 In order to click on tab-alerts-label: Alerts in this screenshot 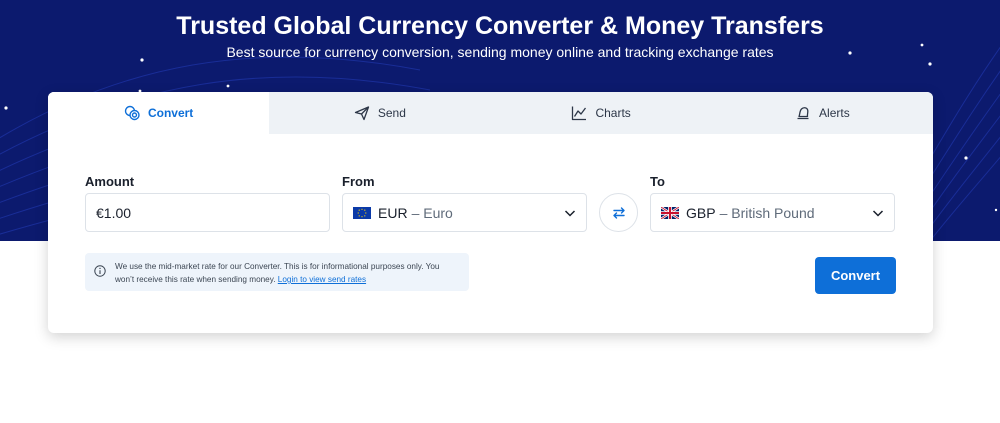, I will do `click(834, 113)`.